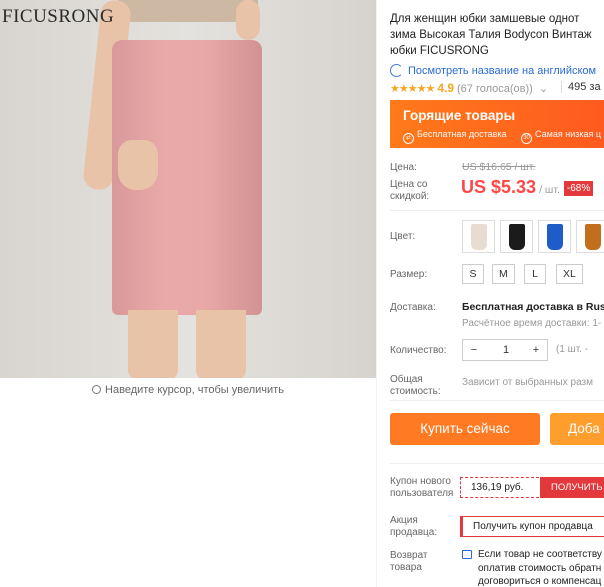  I want to click on color-swatch-blue, so click(554, 236).